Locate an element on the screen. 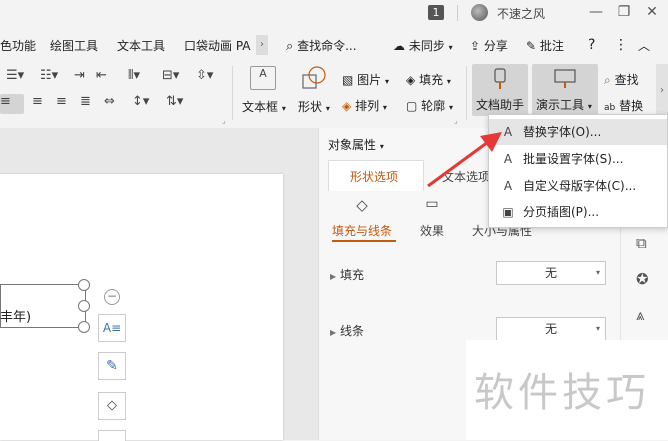 The width and height of the screenshot is (668, 441). subtab-underline is located at coordinates (364, 241).